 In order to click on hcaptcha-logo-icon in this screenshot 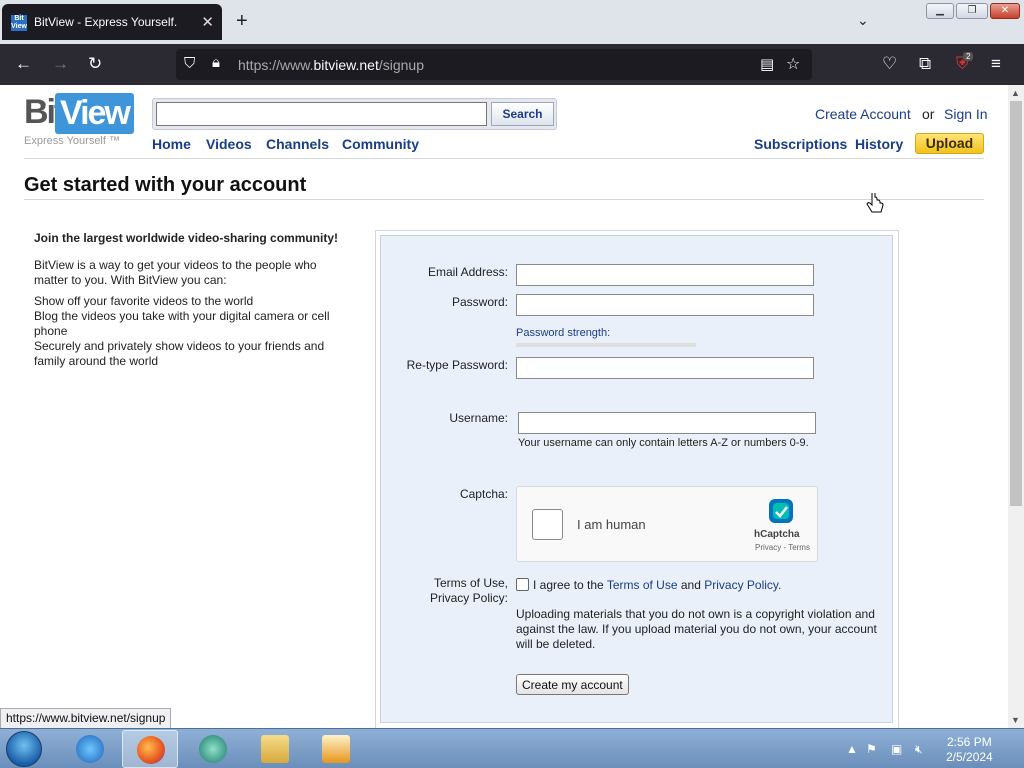, I will do `click(781, 511)`.